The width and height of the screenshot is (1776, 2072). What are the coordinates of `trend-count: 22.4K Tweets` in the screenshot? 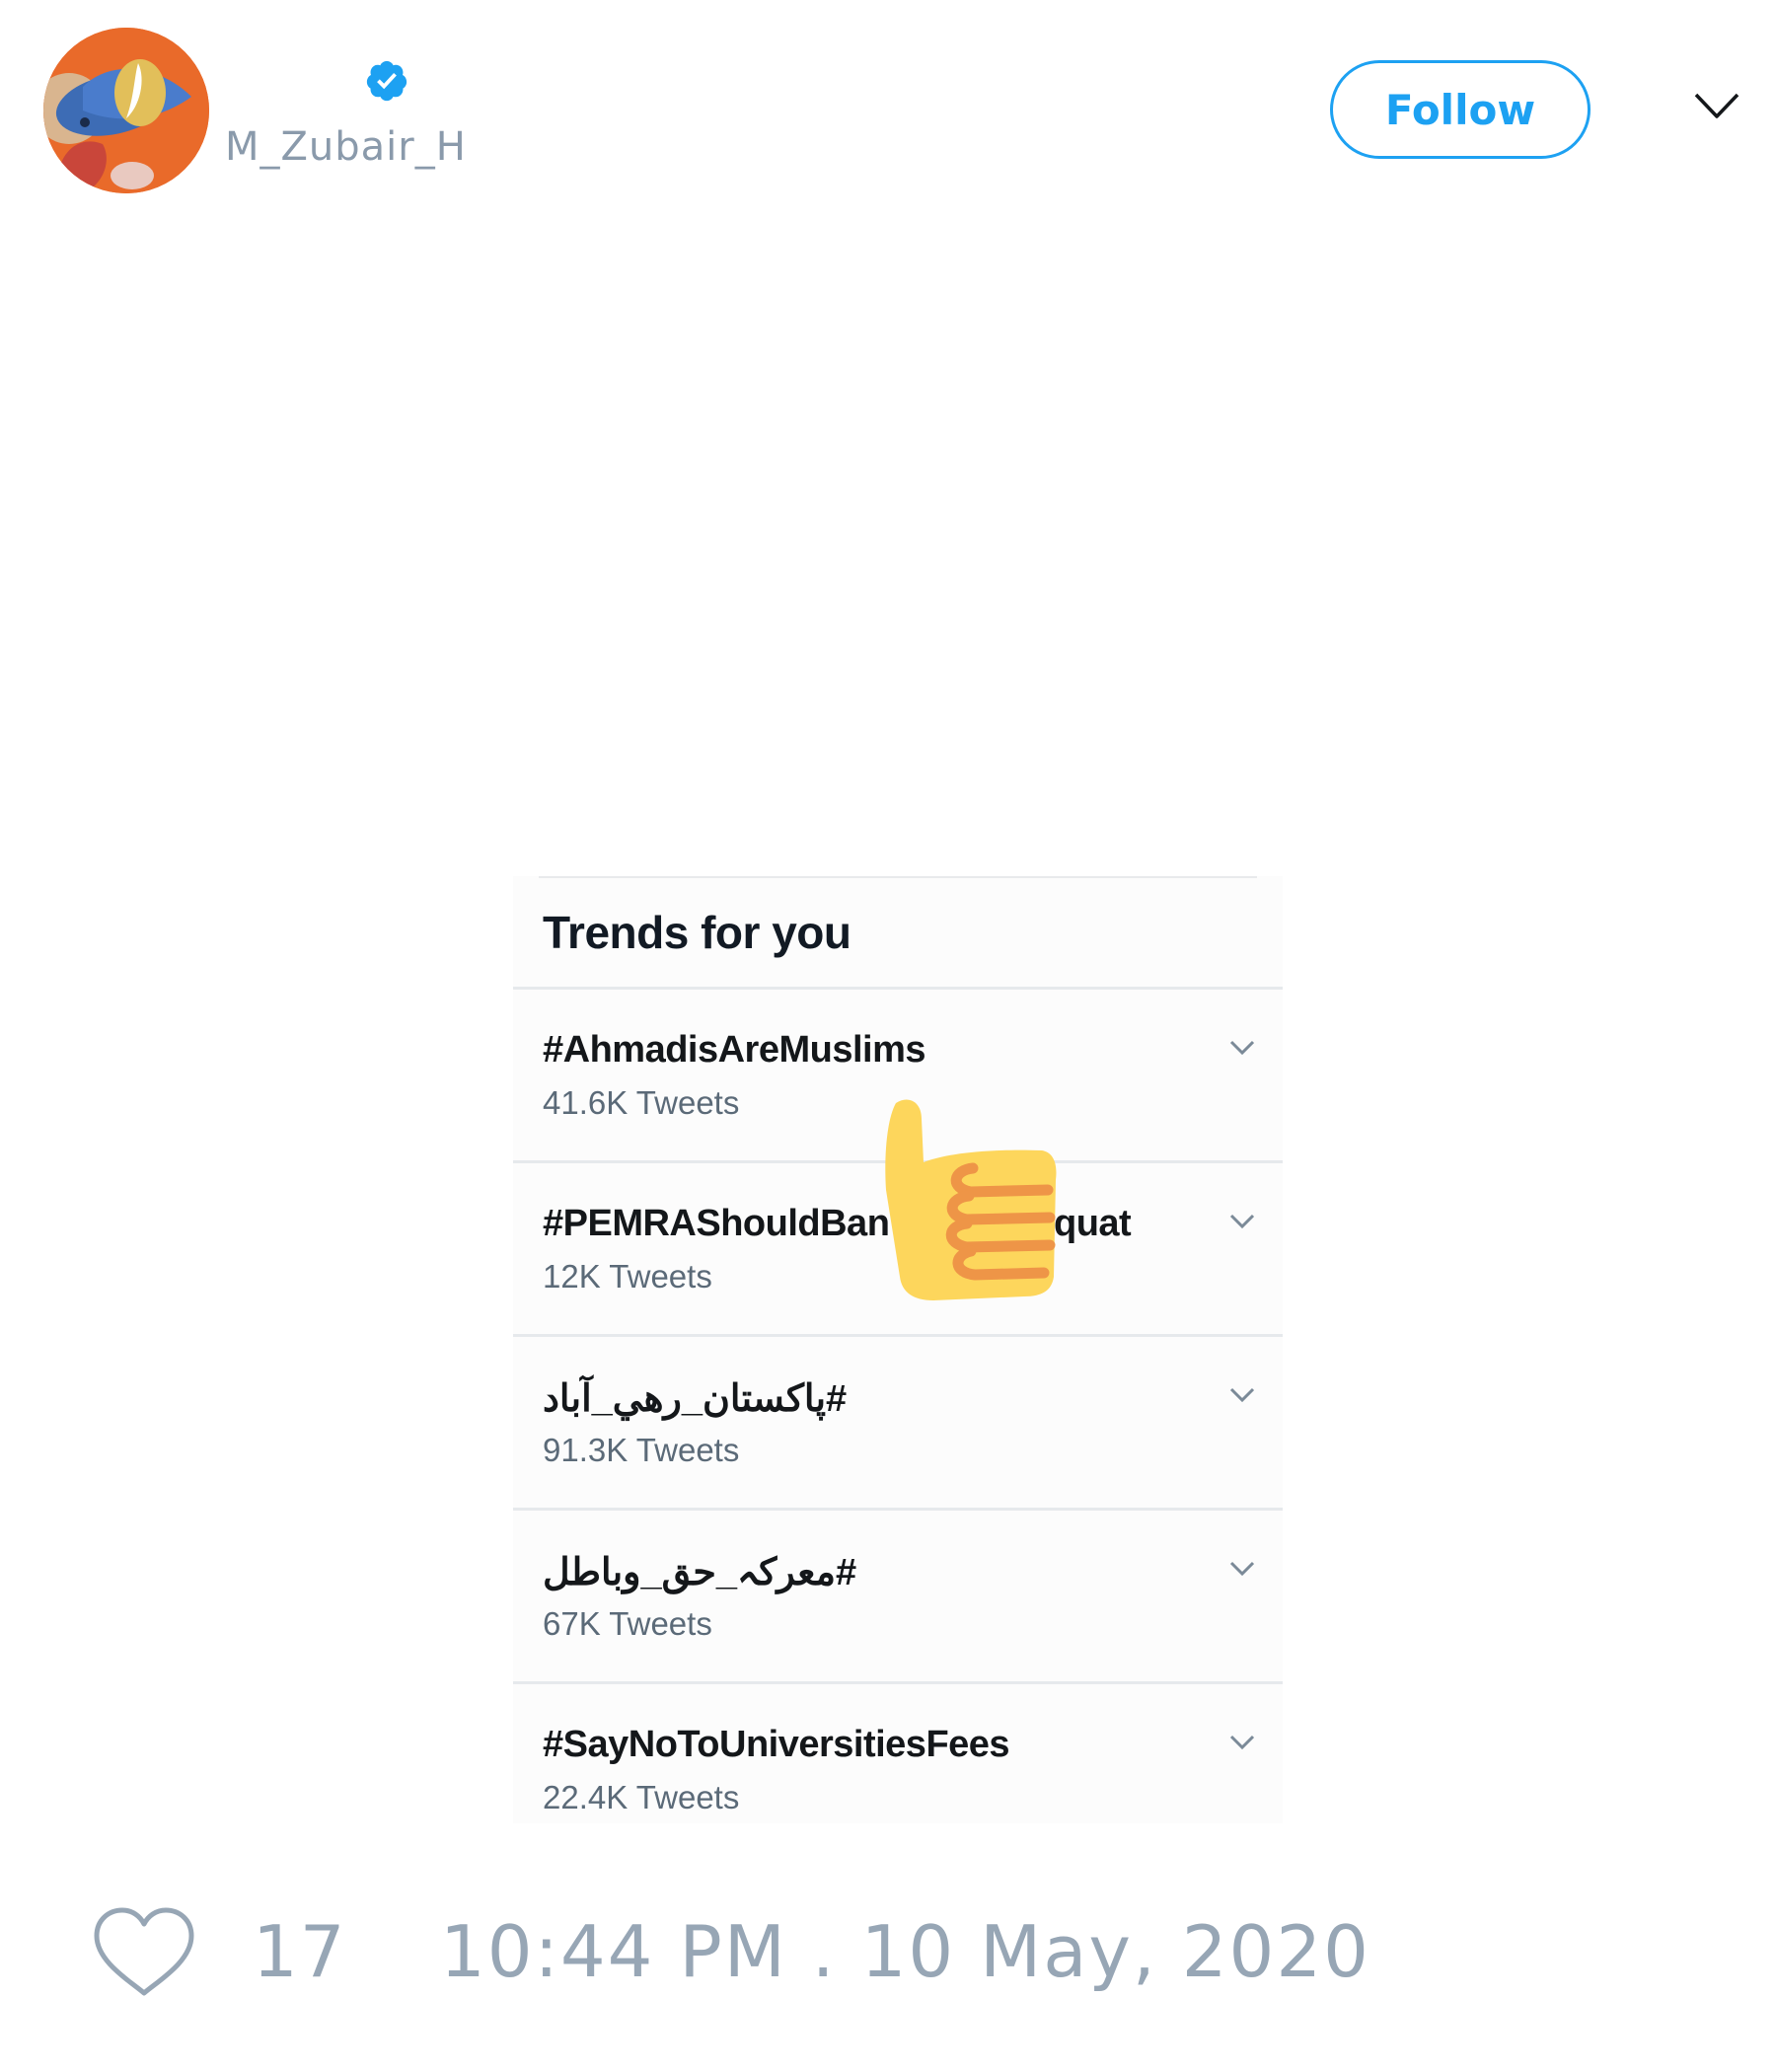 It's located at (642, 1797).